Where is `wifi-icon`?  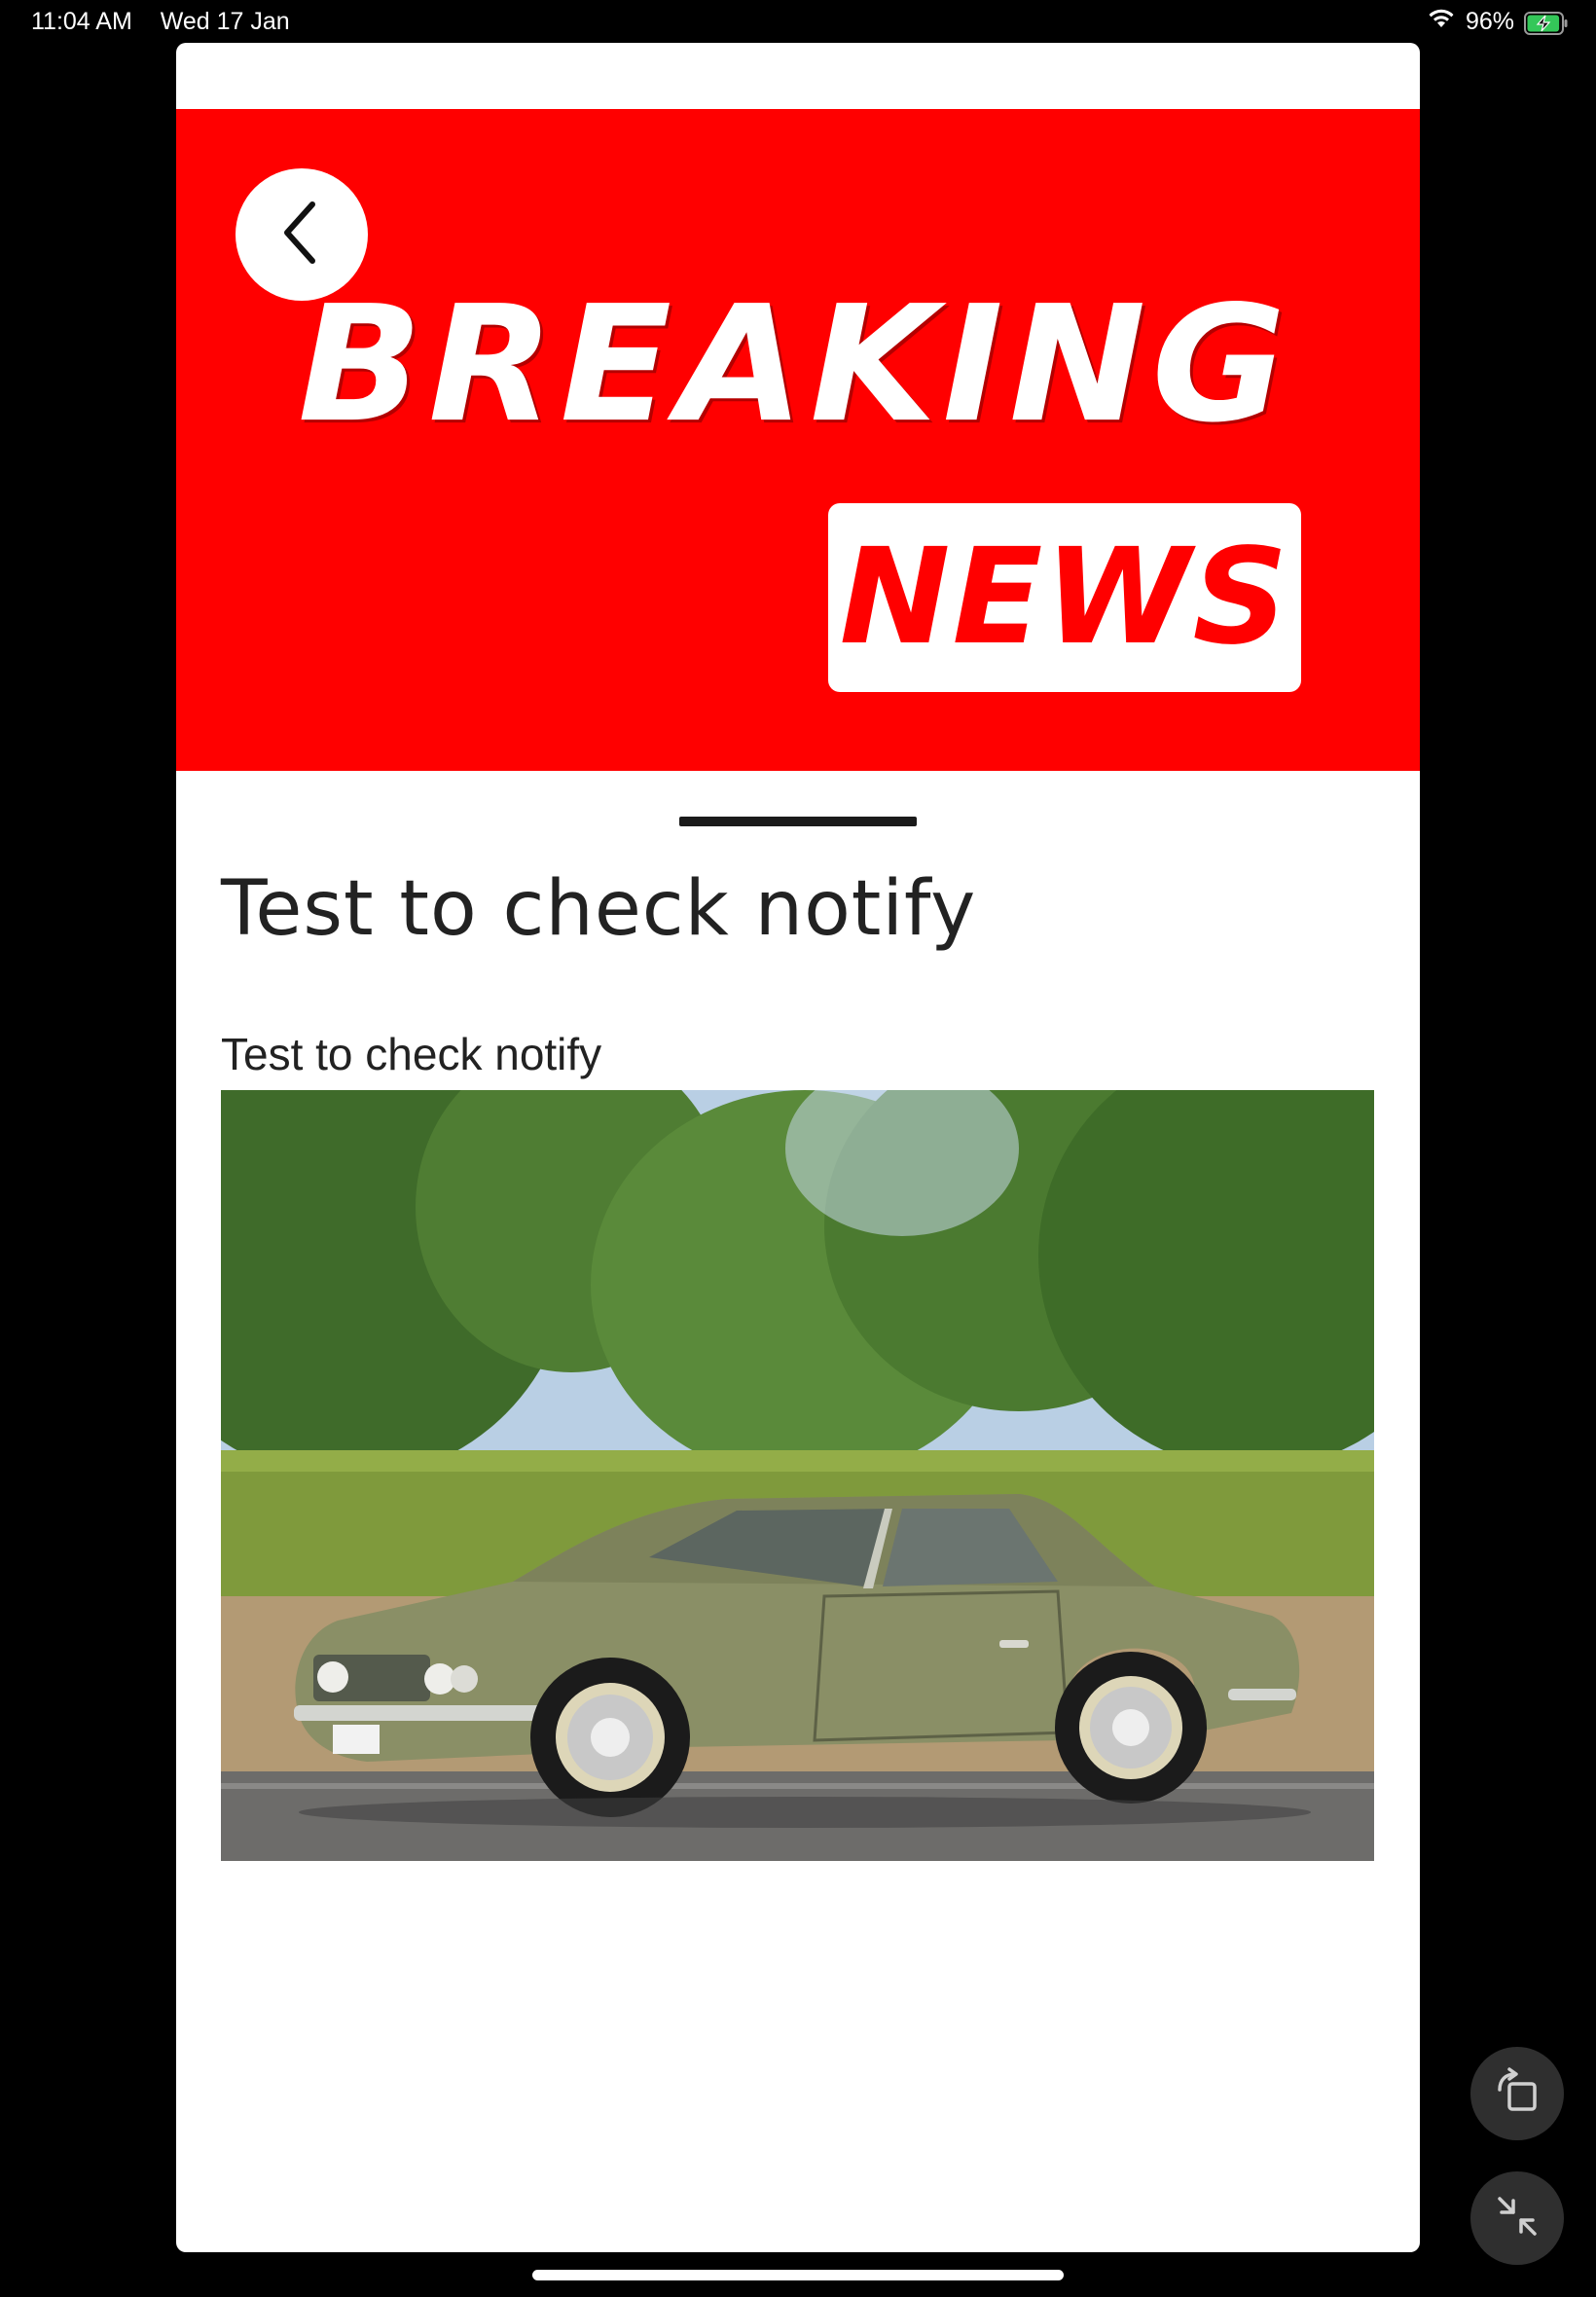
wifi-icon is located at coordinates (1441, 22).